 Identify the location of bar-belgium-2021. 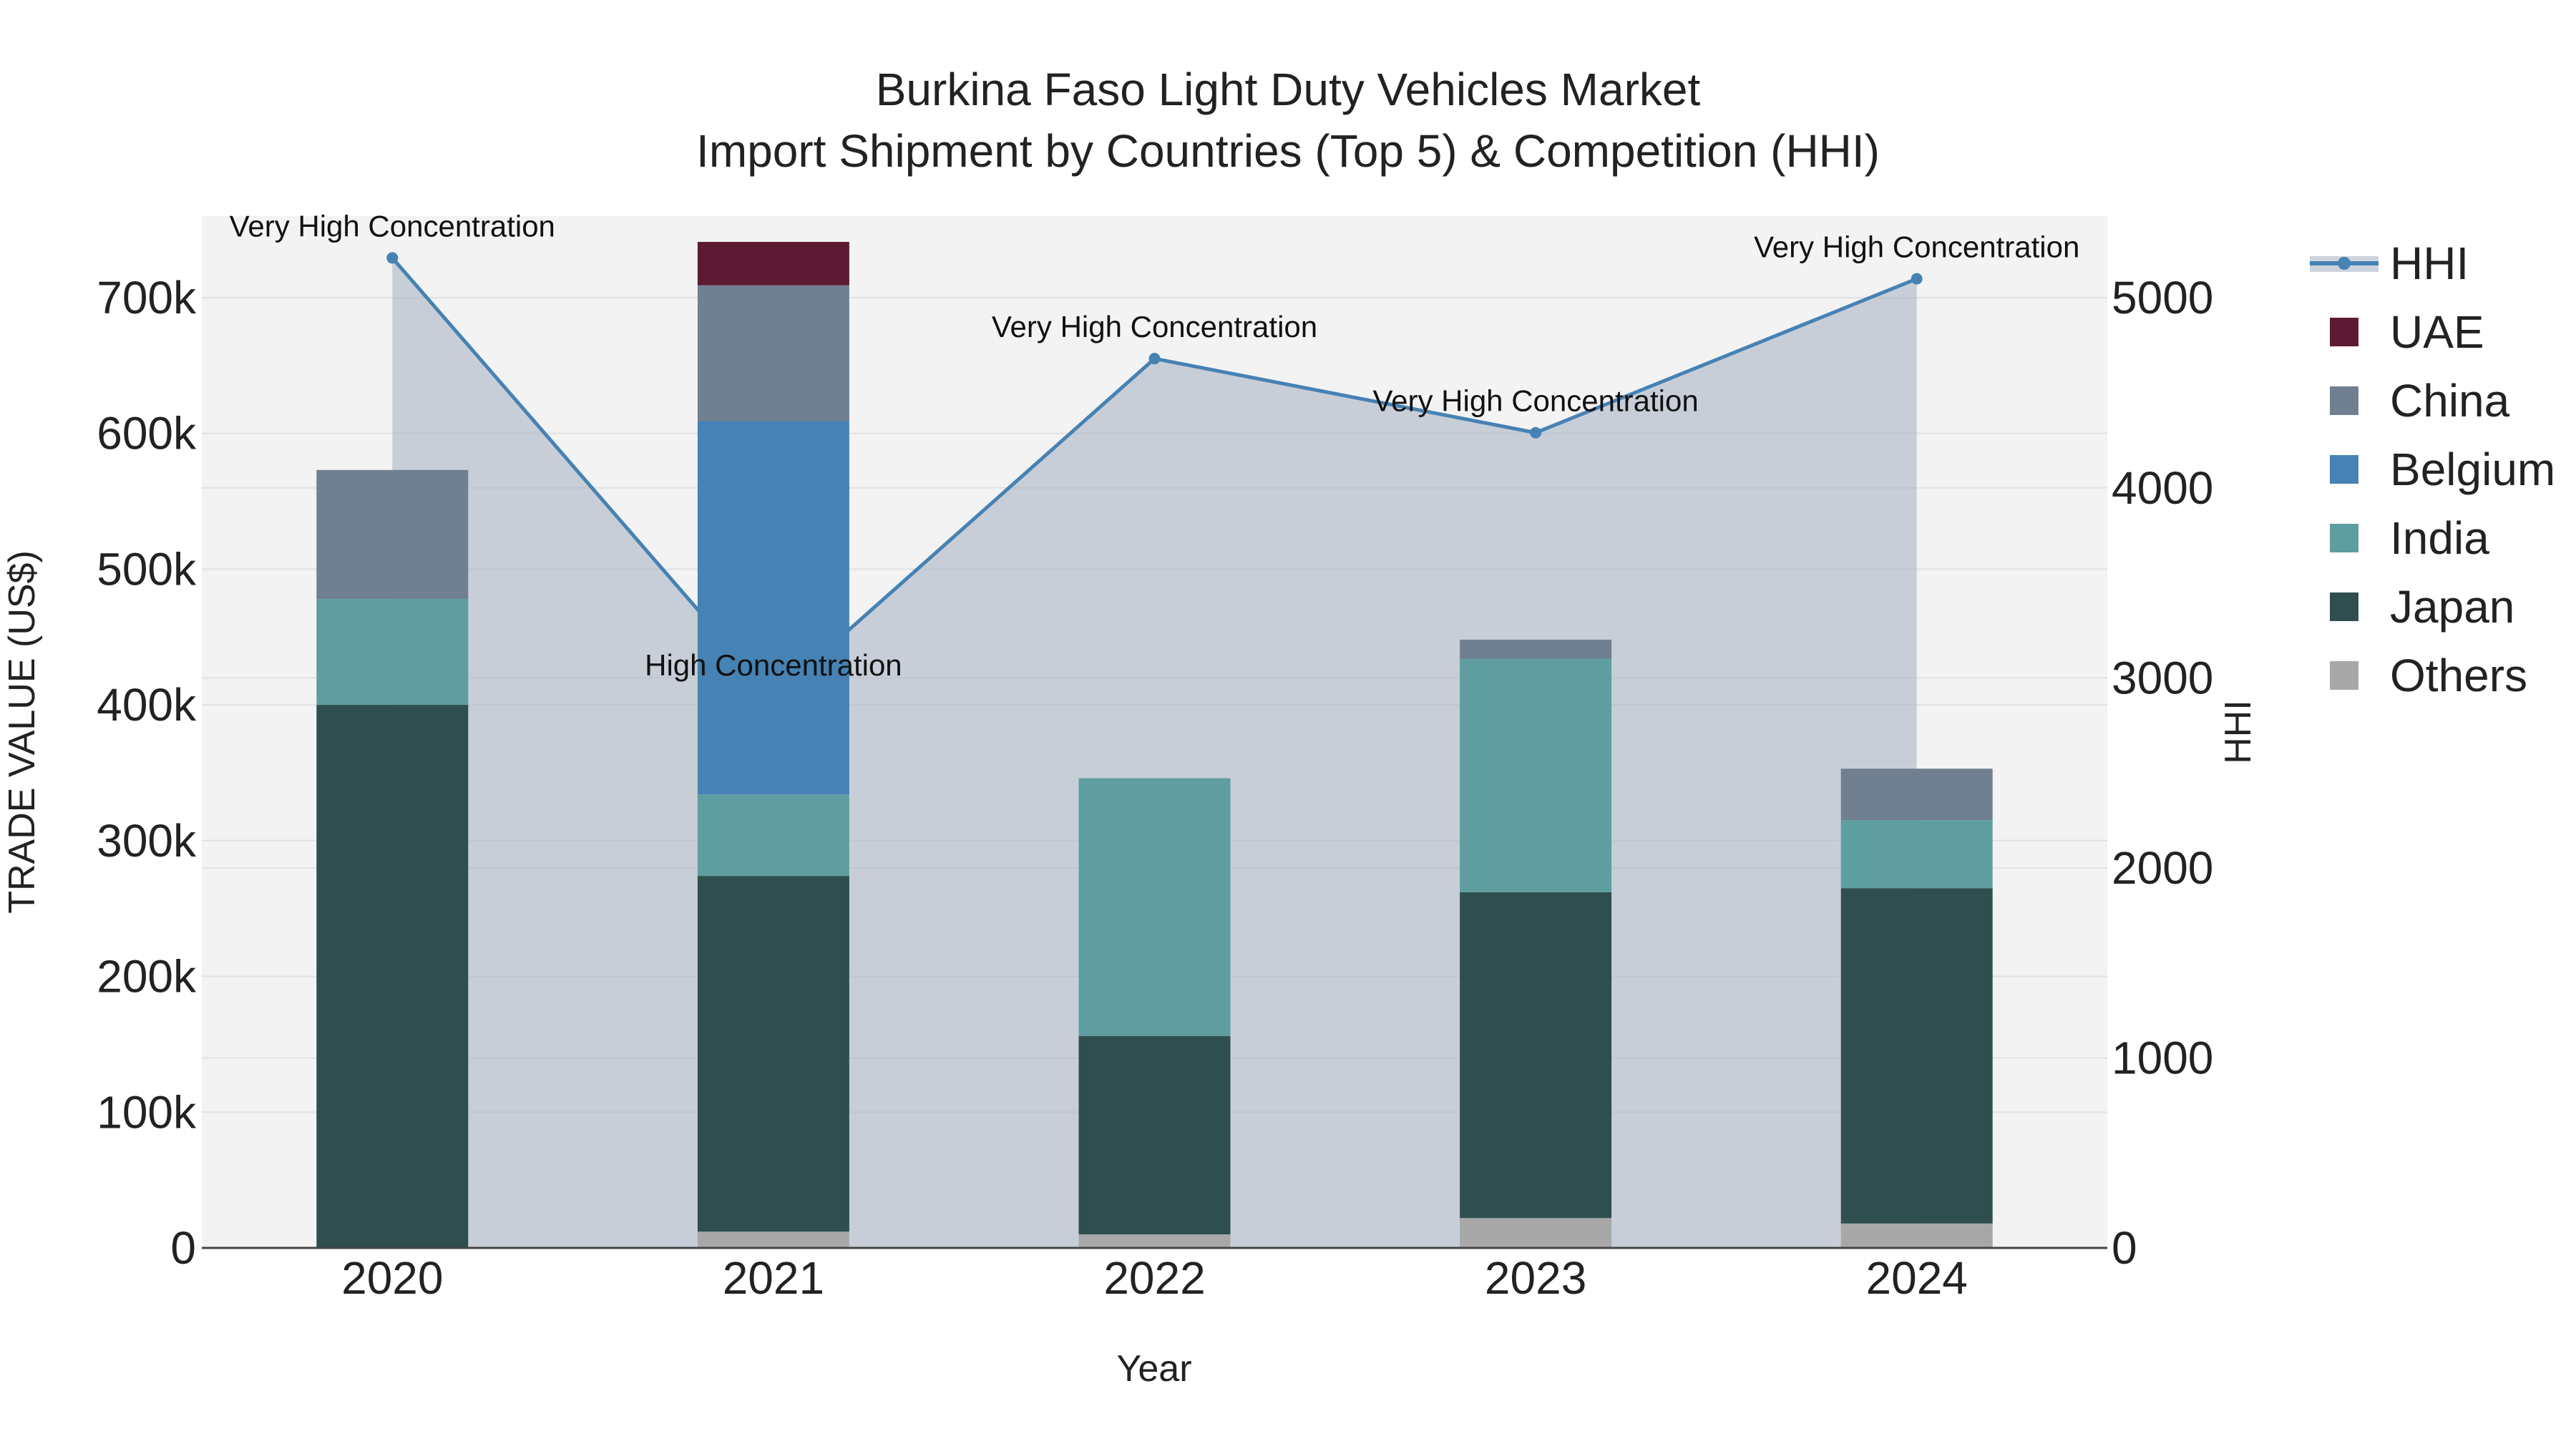
(773, 608).